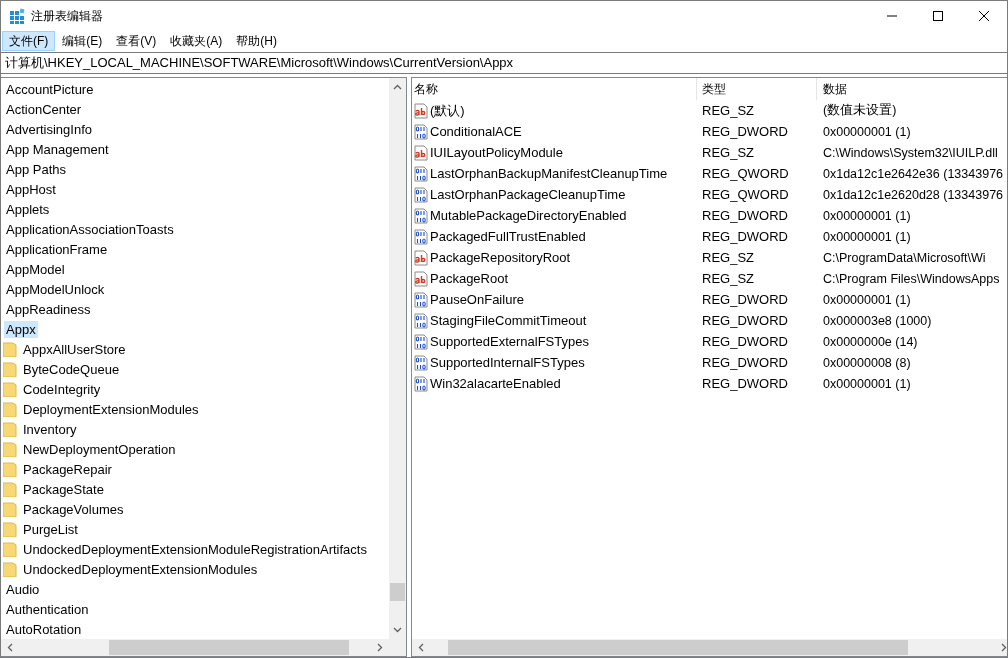  What do you see at coordinates (50, 529) in the screenshot?
I see `tree-item: PurgeList` at bounding box center [50, 529].